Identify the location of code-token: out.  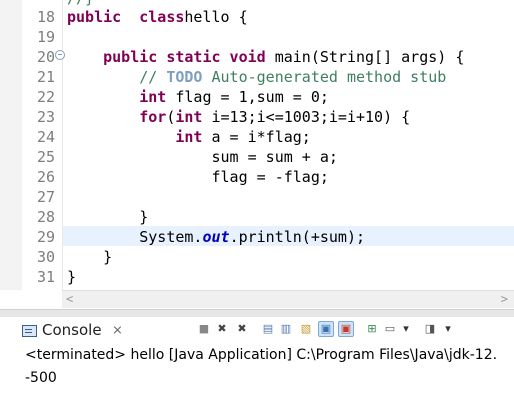
(216, 237).